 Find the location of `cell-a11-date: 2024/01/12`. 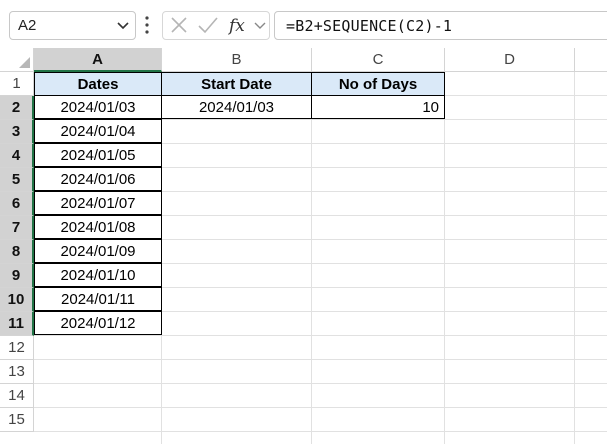

cell-a11-date: 2024/01/12 is located at coordinates (98, 323).